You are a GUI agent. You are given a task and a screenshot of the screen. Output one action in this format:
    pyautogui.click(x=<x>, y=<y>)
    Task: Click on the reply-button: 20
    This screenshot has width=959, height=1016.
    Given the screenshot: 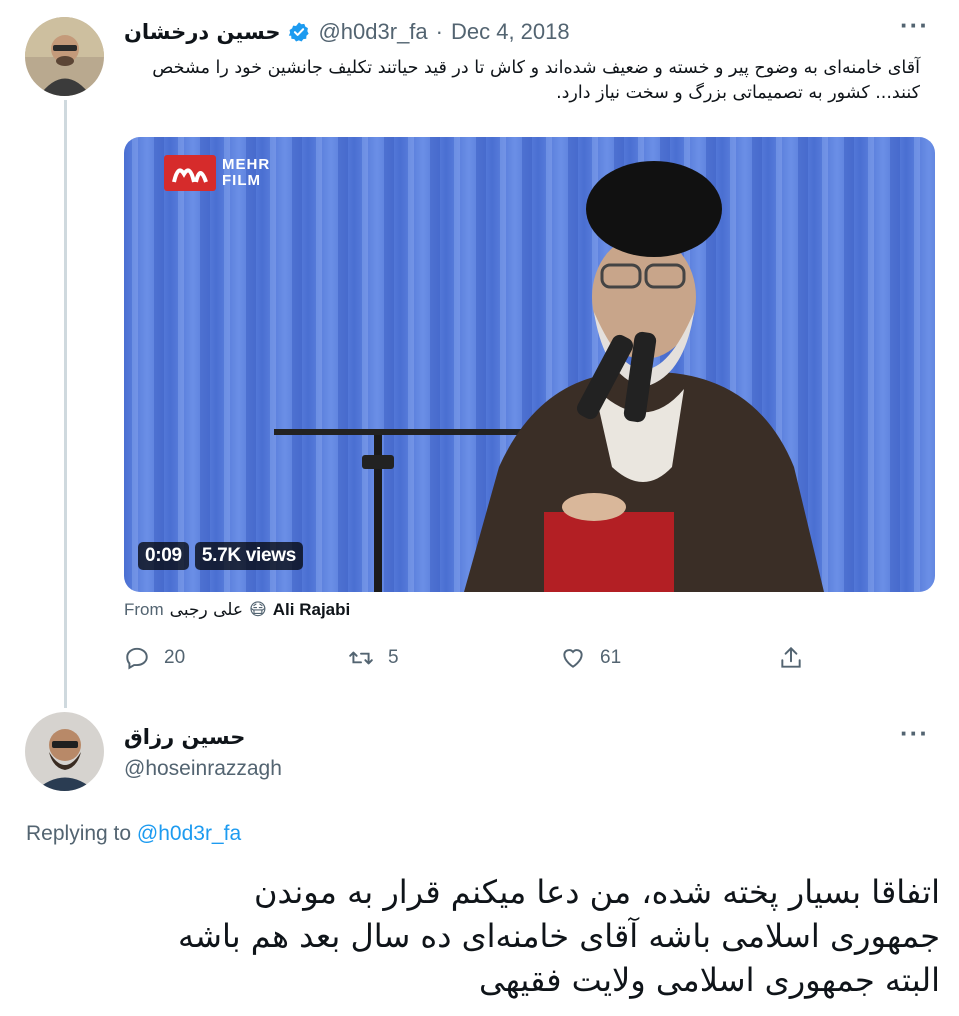 What is the action you would take?
    pyautogui.click(x=154, y=658)
    